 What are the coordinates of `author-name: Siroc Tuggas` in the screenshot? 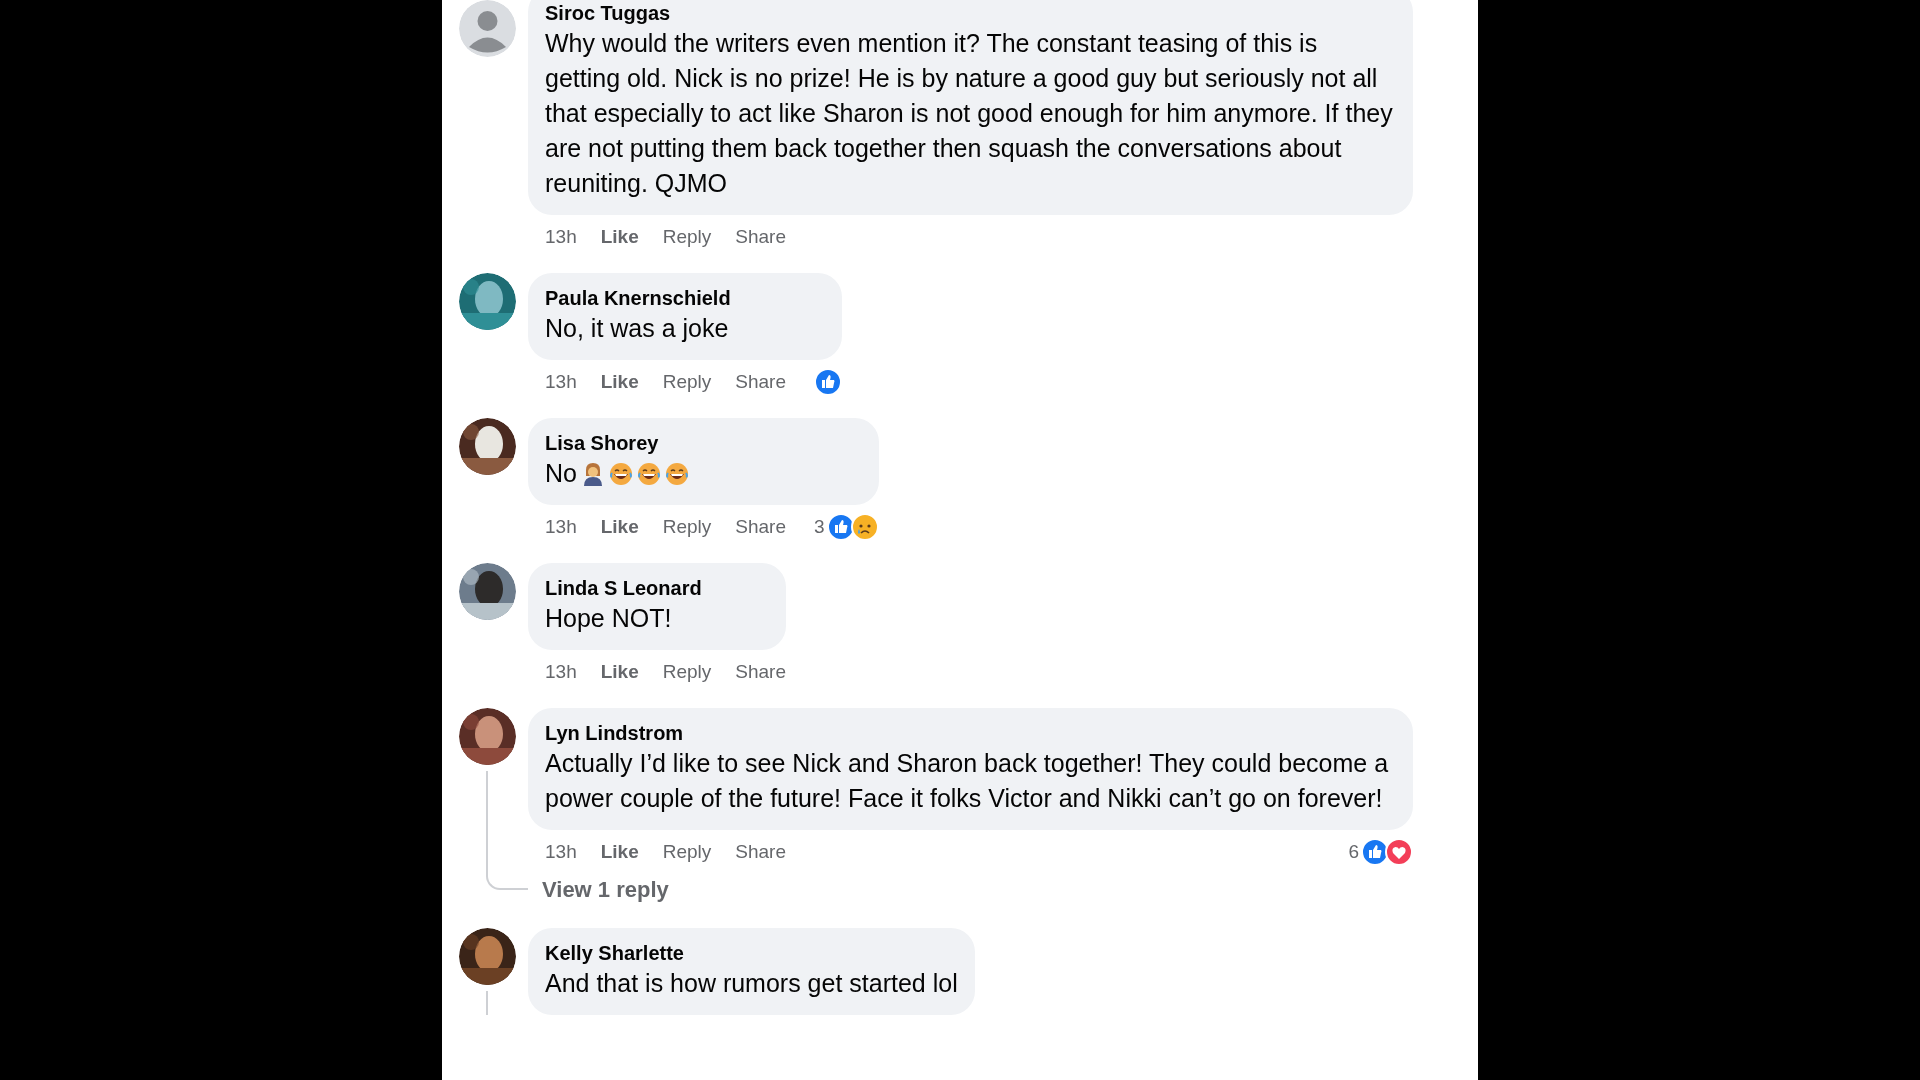 It's located at (970, 13).